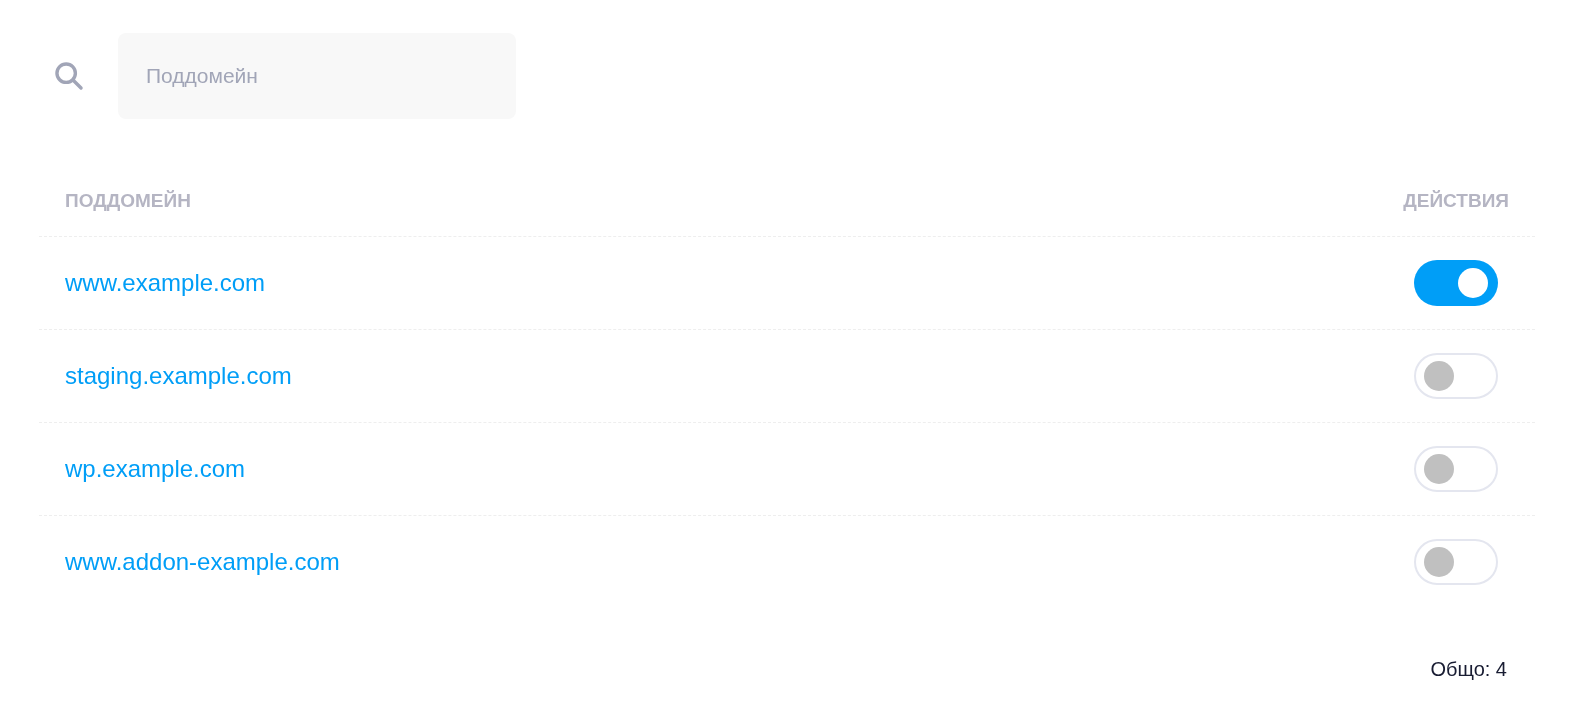 This screenshot has height=716, width=1574. I want to click on subdomain-link: www.addon-example.com, so click(202, 562).